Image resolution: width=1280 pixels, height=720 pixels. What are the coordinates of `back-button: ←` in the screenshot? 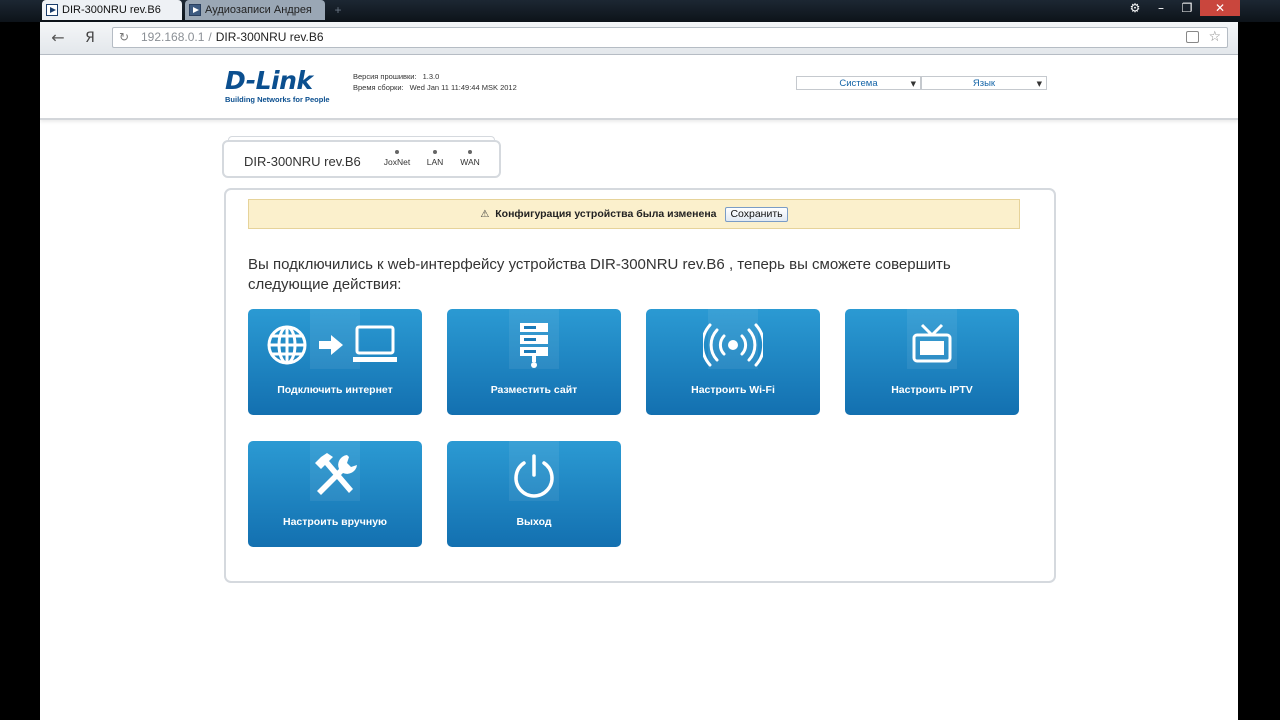 It's located at (58, 38).